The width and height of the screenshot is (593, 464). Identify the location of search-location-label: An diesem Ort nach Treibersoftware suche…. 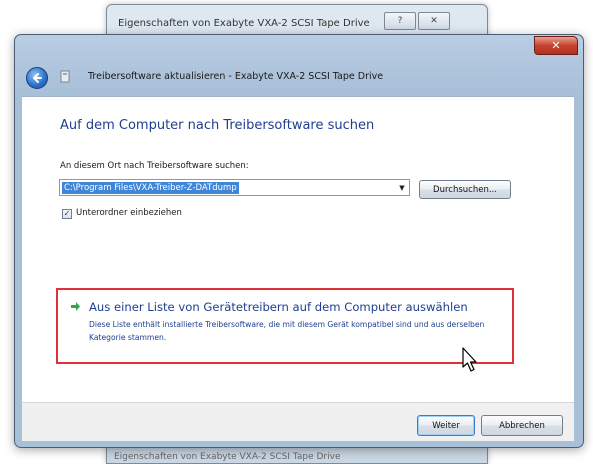
(154, 166).